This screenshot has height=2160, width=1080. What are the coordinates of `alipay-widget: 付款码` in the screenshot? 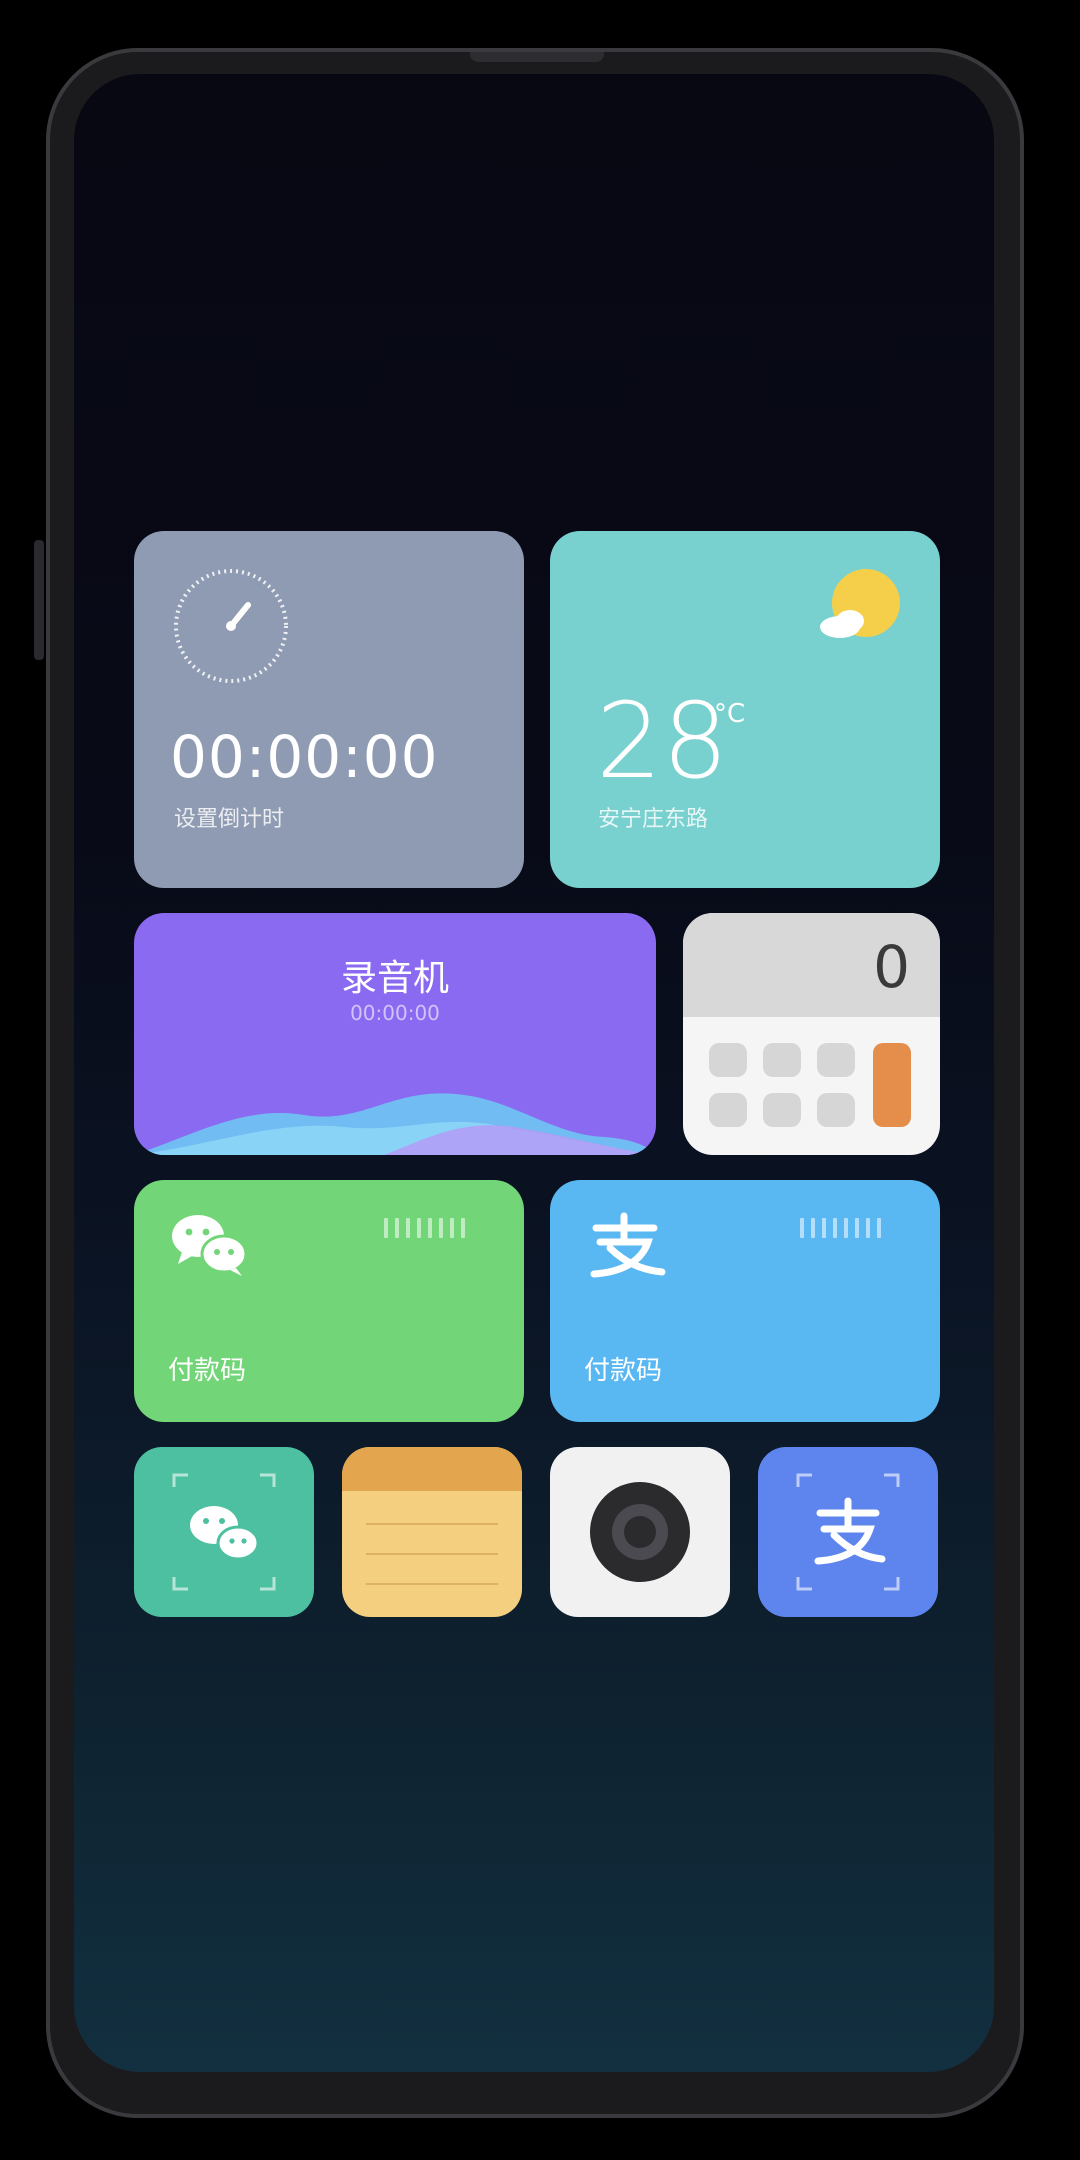 It's located at (745, 1301).